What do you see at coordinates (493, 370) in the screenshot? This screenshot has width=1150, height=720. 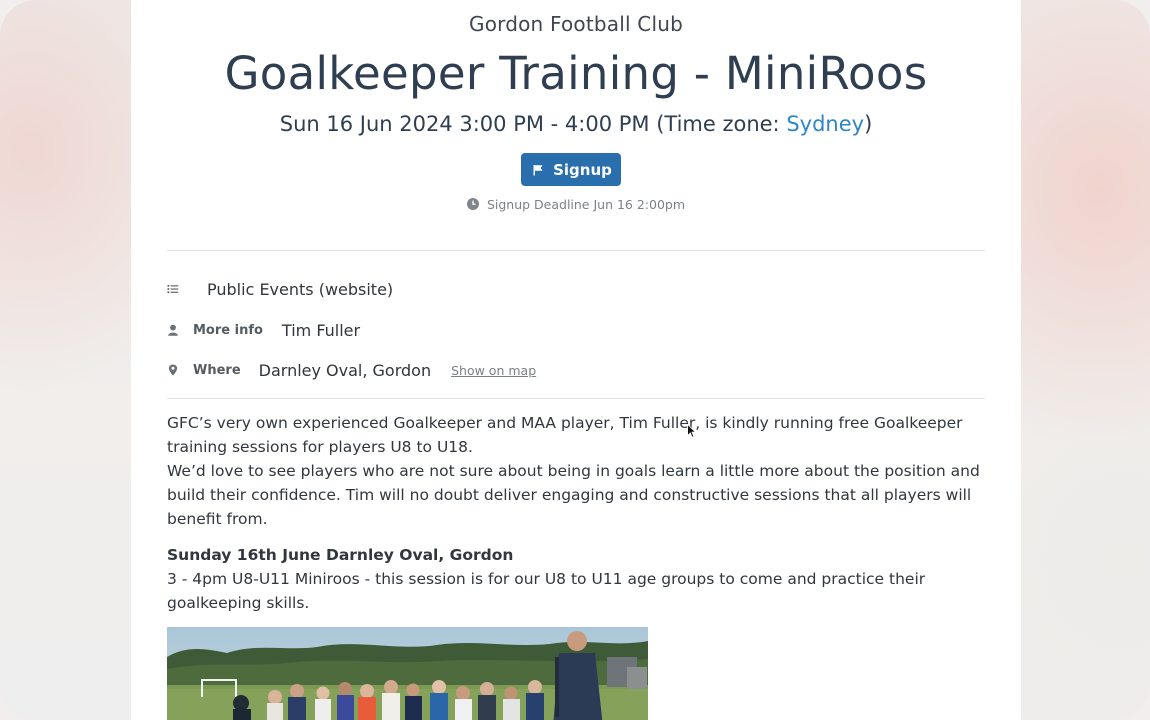 I see `show-on-map-link: Show on map` at bounding box center [493, 370].